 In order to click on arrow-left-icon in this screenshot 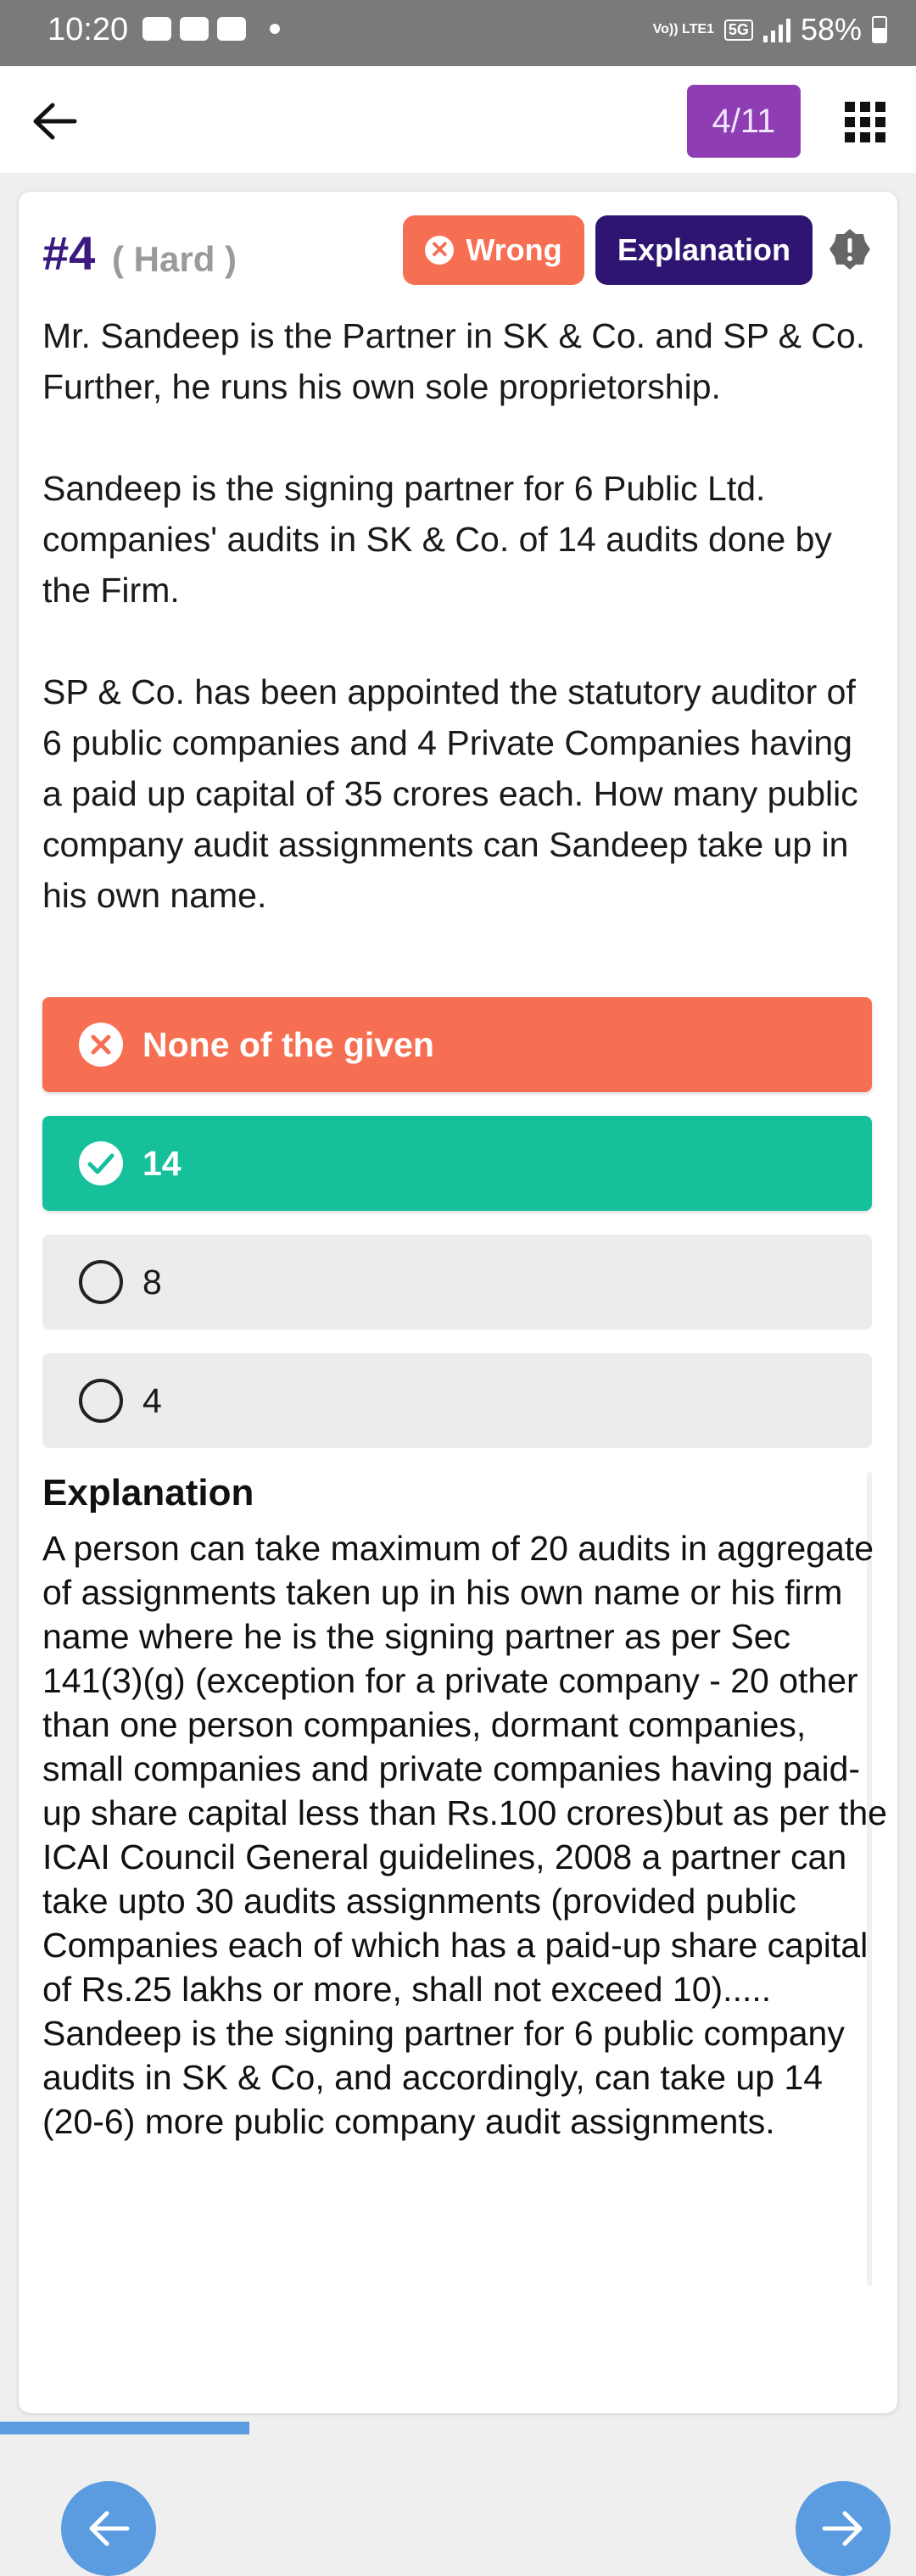, I will do `click(109, 2528)`.